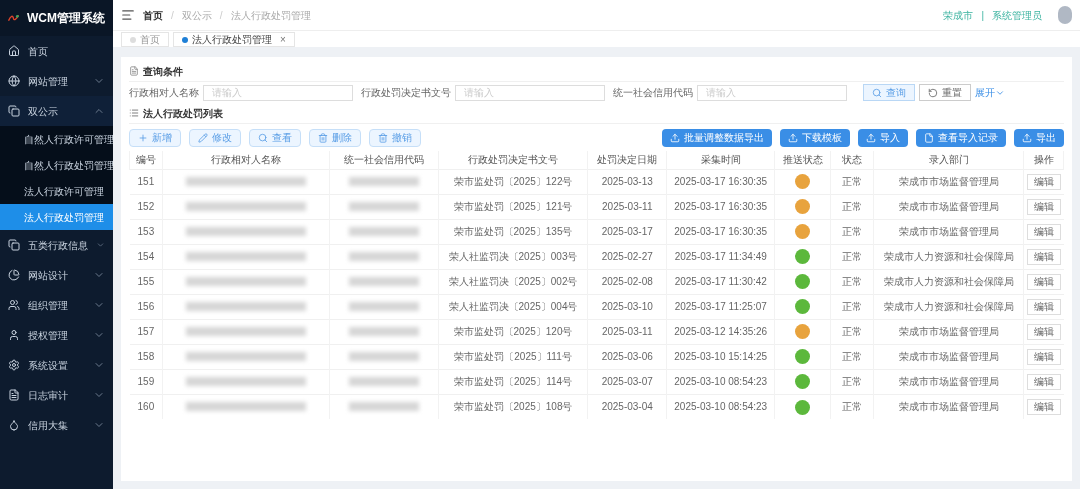 The width and height of the screenshot is (1080, 489). What do you see at coordinates (933, 92) in the screenshot?
I see `reset-icon` at bounding box center [933, 92].